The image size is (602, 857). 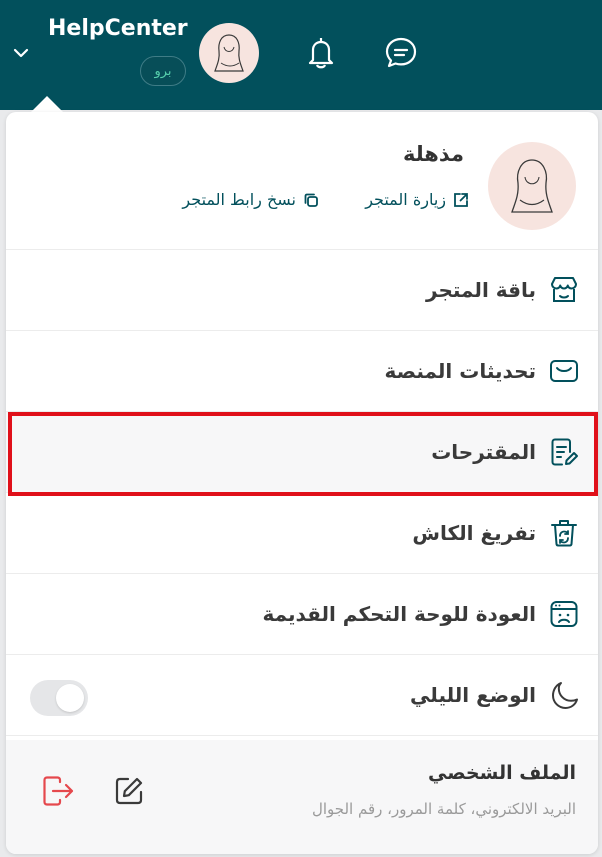 What do you see at coordinates (461, 199) in the screenshot?
I see `external-link-icon` at bounding box center [461, 199].